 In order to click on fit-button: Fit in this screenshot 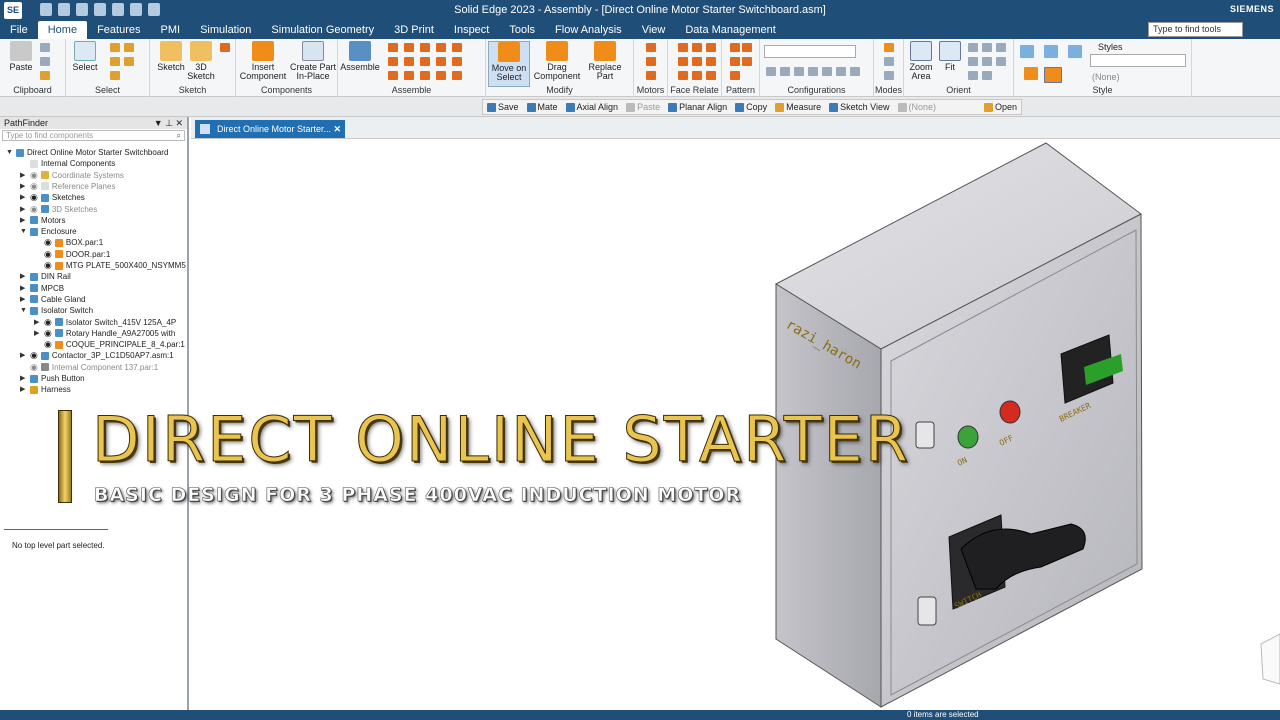, I will do `click(950, 56)`.